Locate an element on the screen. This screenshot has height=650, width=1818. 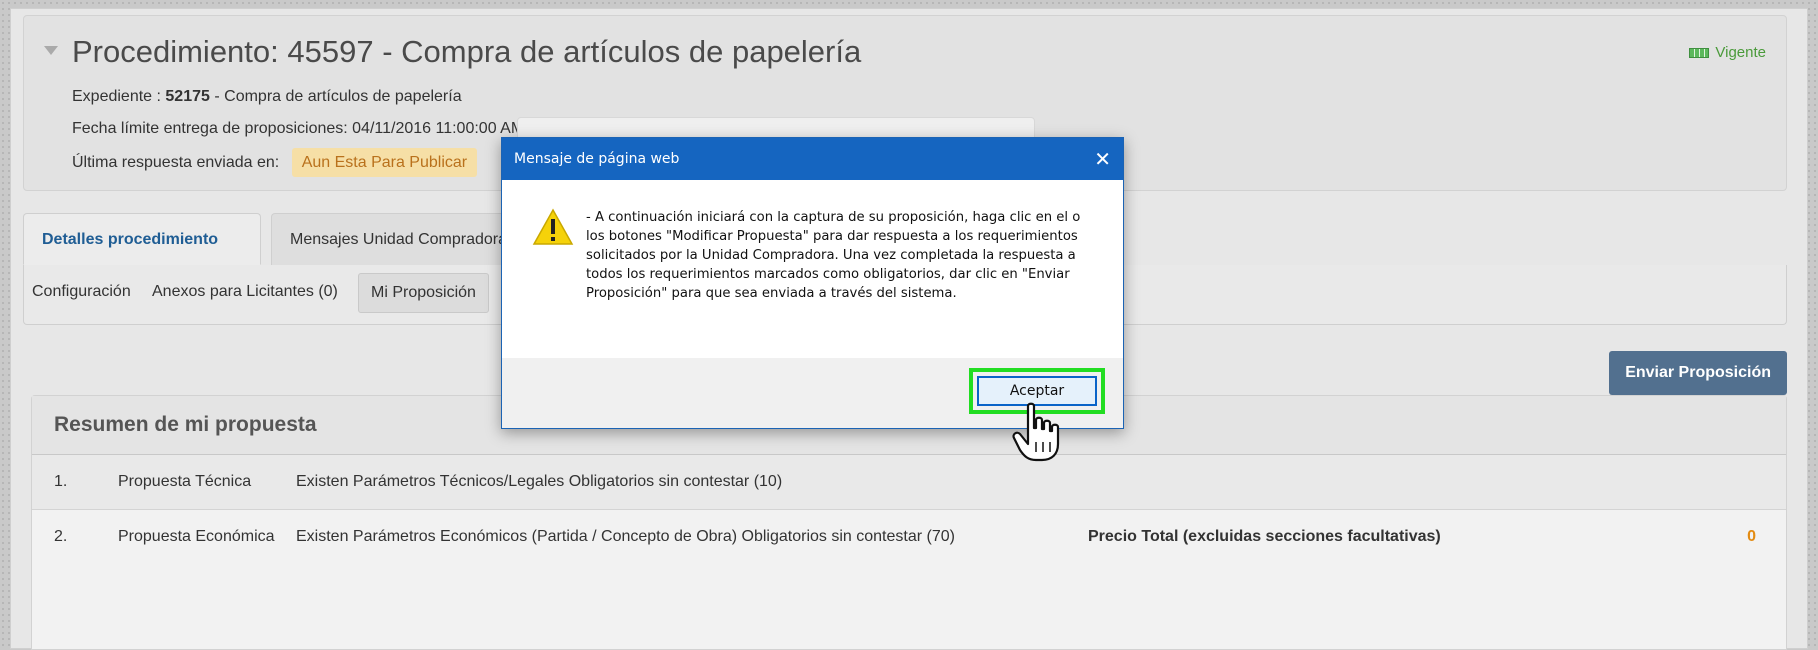
subtab-my-proposal: Mi Proposición is located at coordinates (423, 293).